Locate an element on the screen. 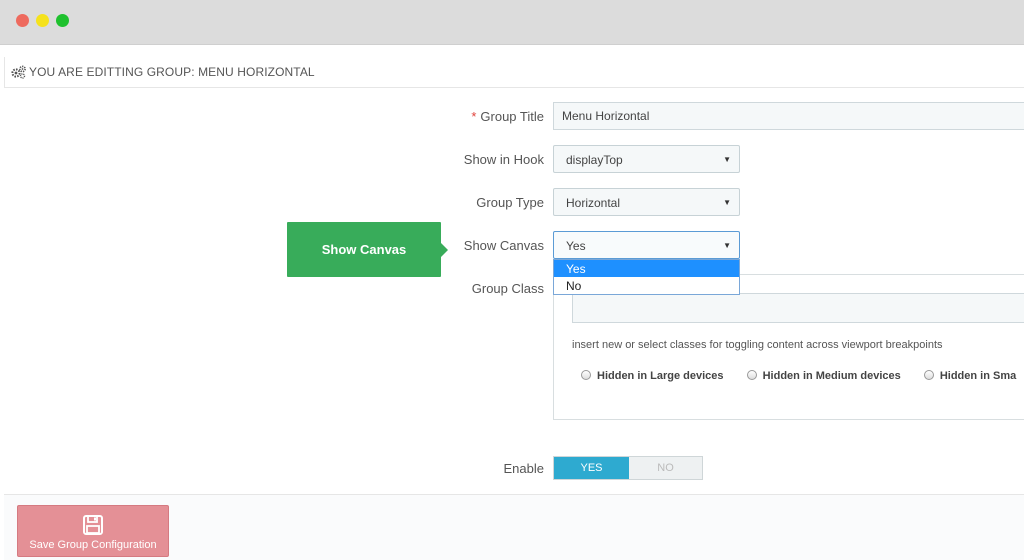 This screenshot has width=1024, height=560. show-in-hook-label: Show in Hook is located at coordinates (503, 159).